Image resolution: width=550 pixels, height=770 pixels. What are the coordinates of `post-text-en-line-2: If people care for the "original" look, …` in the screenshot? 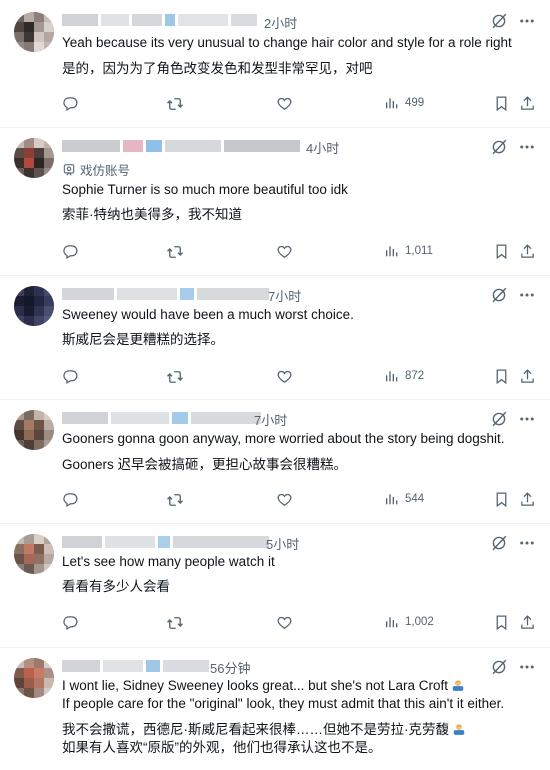 It's located at (283, 703).